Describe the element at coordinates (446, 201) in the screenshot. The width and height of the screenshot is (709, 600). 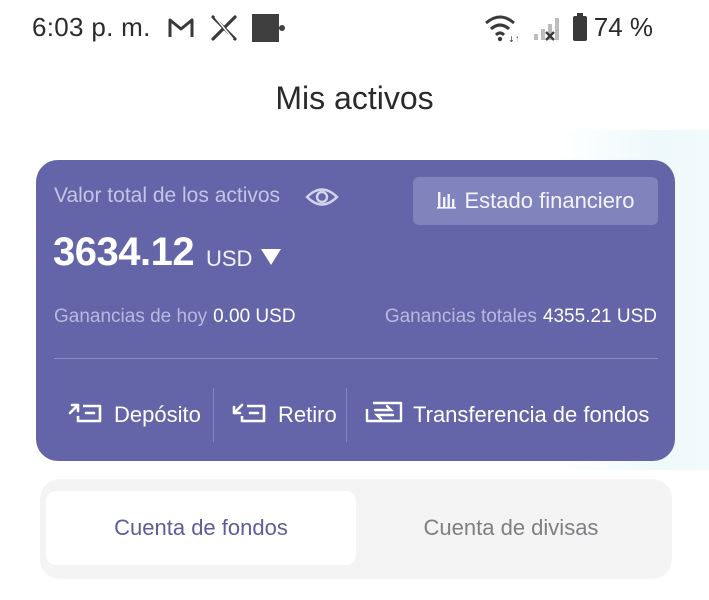
I see `bar-chart-icon` at that location.